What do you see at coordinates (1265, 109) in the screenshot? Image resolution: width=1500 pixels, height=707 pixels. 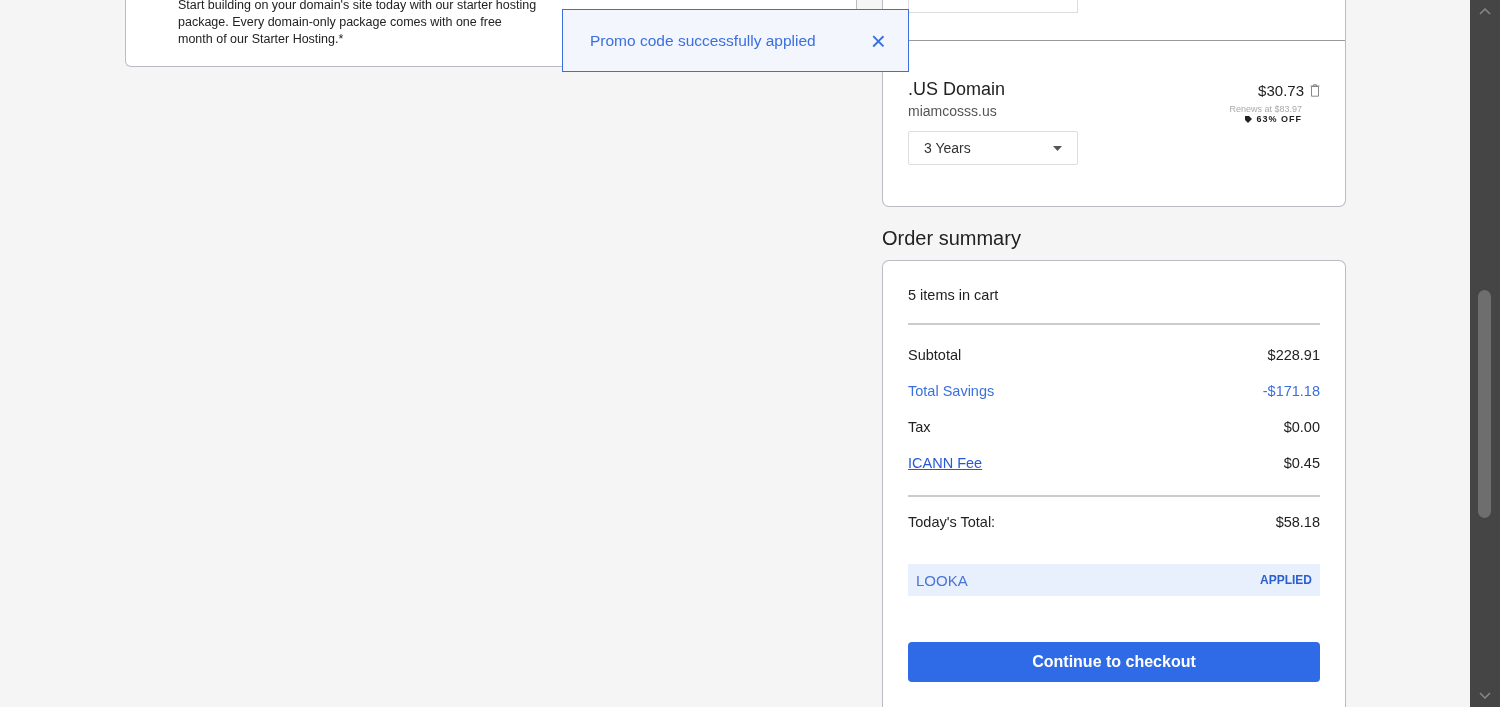 I see `renewal-price: Renews at $83.97` at bounding box center [1265, 109].